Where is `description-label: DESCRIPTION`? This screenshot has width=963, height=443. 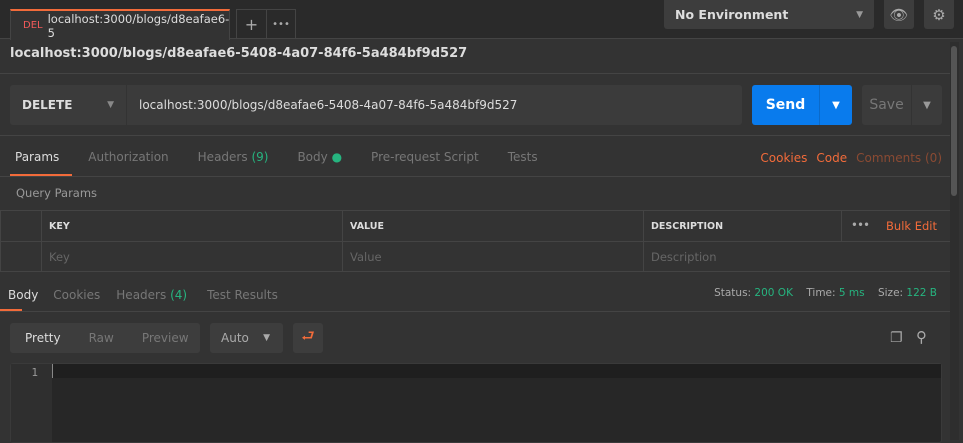 description-label: DESCRIPTION is located at coordinates (687, 226).